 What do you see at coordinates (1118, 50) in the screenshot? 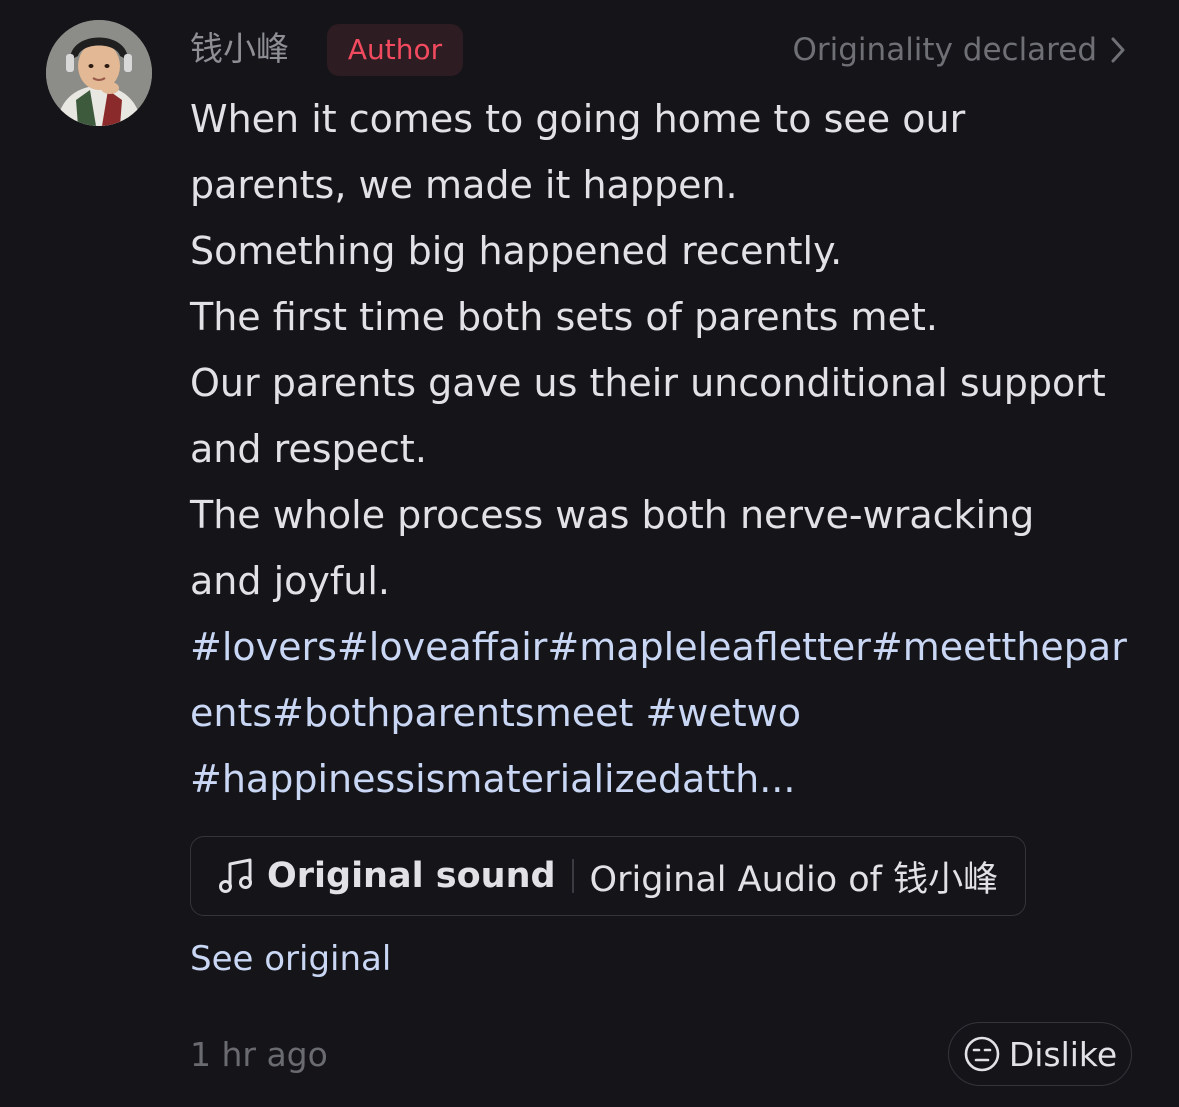
I see `chevron-right-icon` at bounding box center [1118, 50].